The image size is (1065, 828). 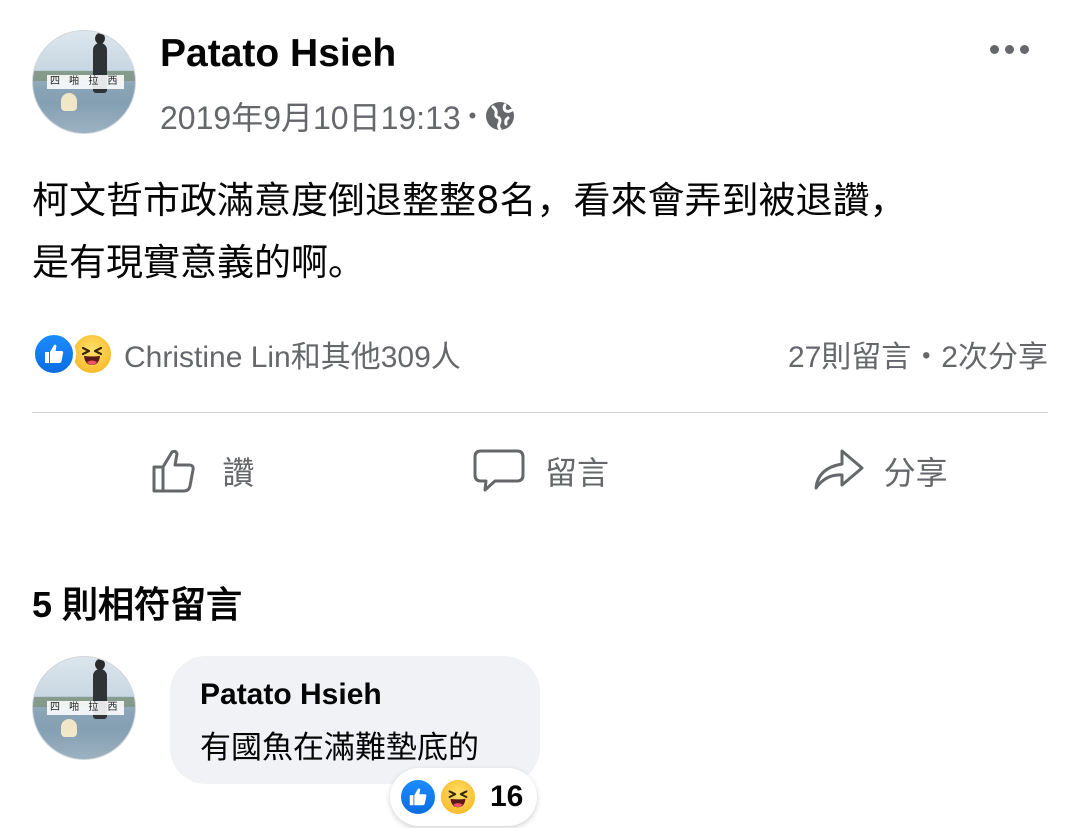 I want to click on like-label: 讚, so click(x=238, y=473).